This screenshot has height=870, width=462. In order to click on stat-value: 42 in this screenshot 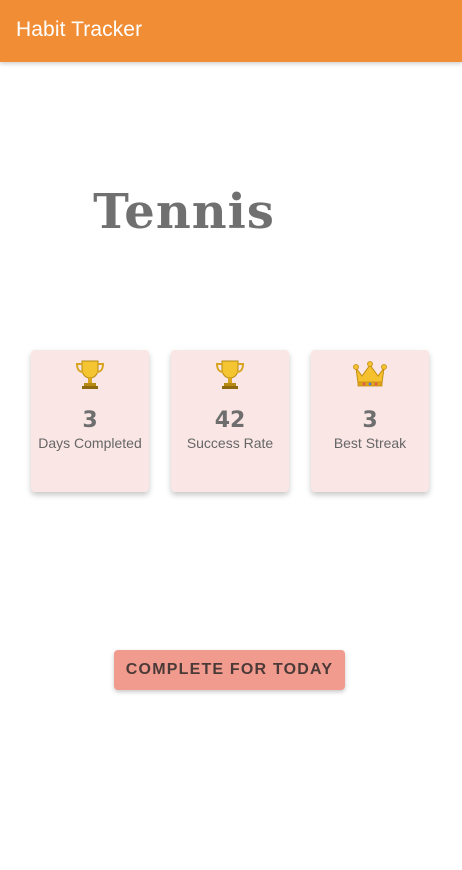, I will do `click(230, 420)`.